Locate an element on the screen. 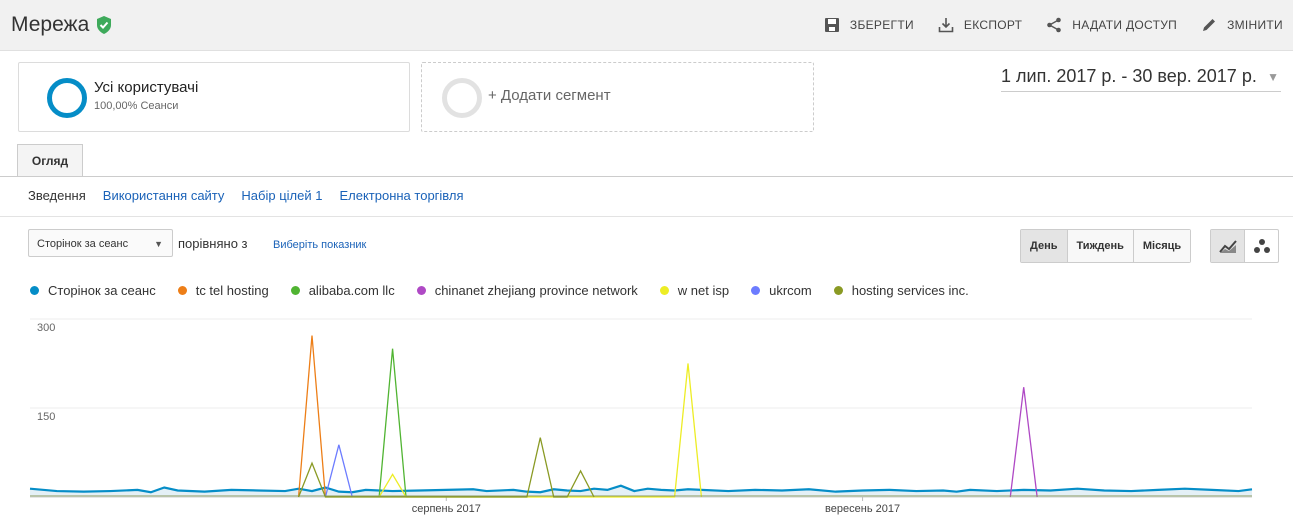  line-chart-button is located at coordinates (1228, 246).